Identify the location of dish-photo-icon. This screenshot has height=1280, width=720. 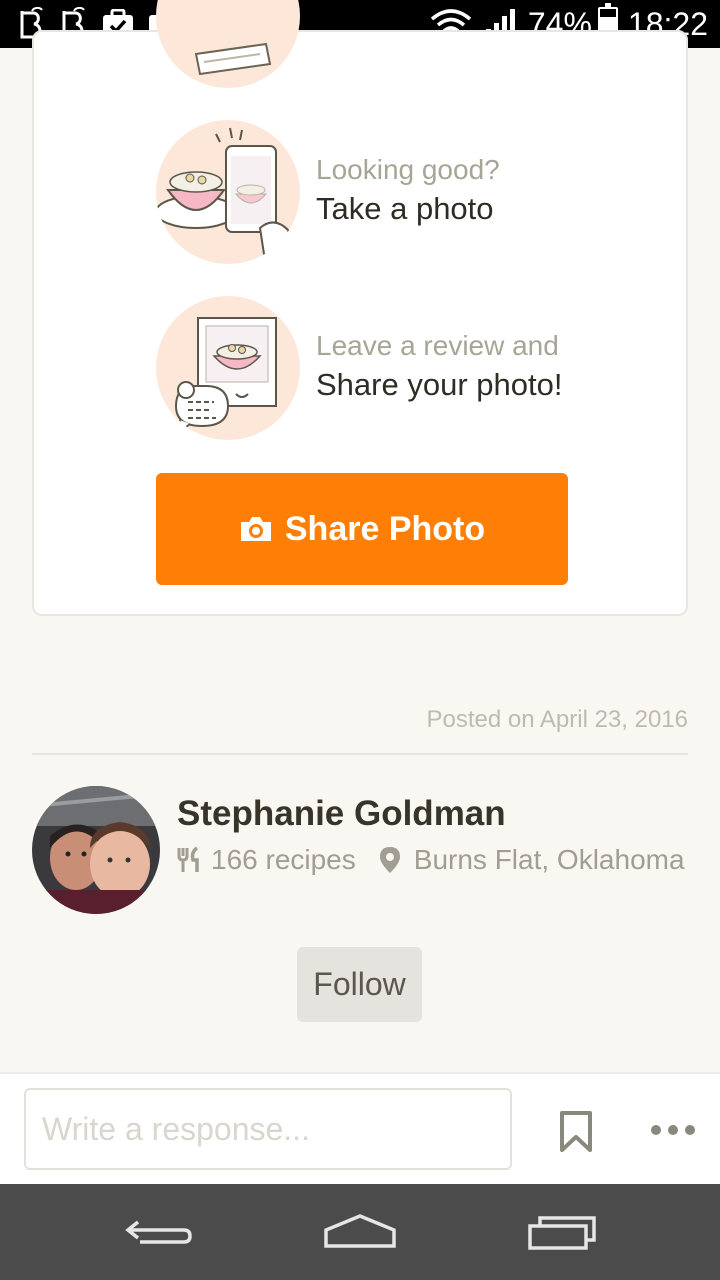
(228, 192).